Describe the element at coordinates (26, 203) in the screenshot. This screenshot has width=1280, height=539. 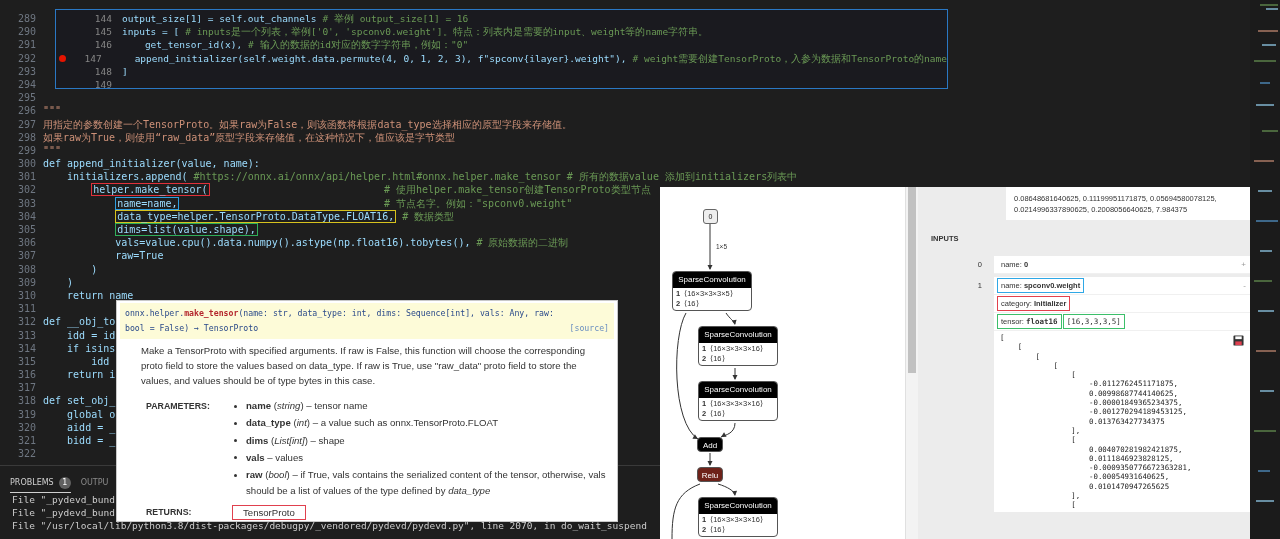
I see `line-number: 303` at that location.